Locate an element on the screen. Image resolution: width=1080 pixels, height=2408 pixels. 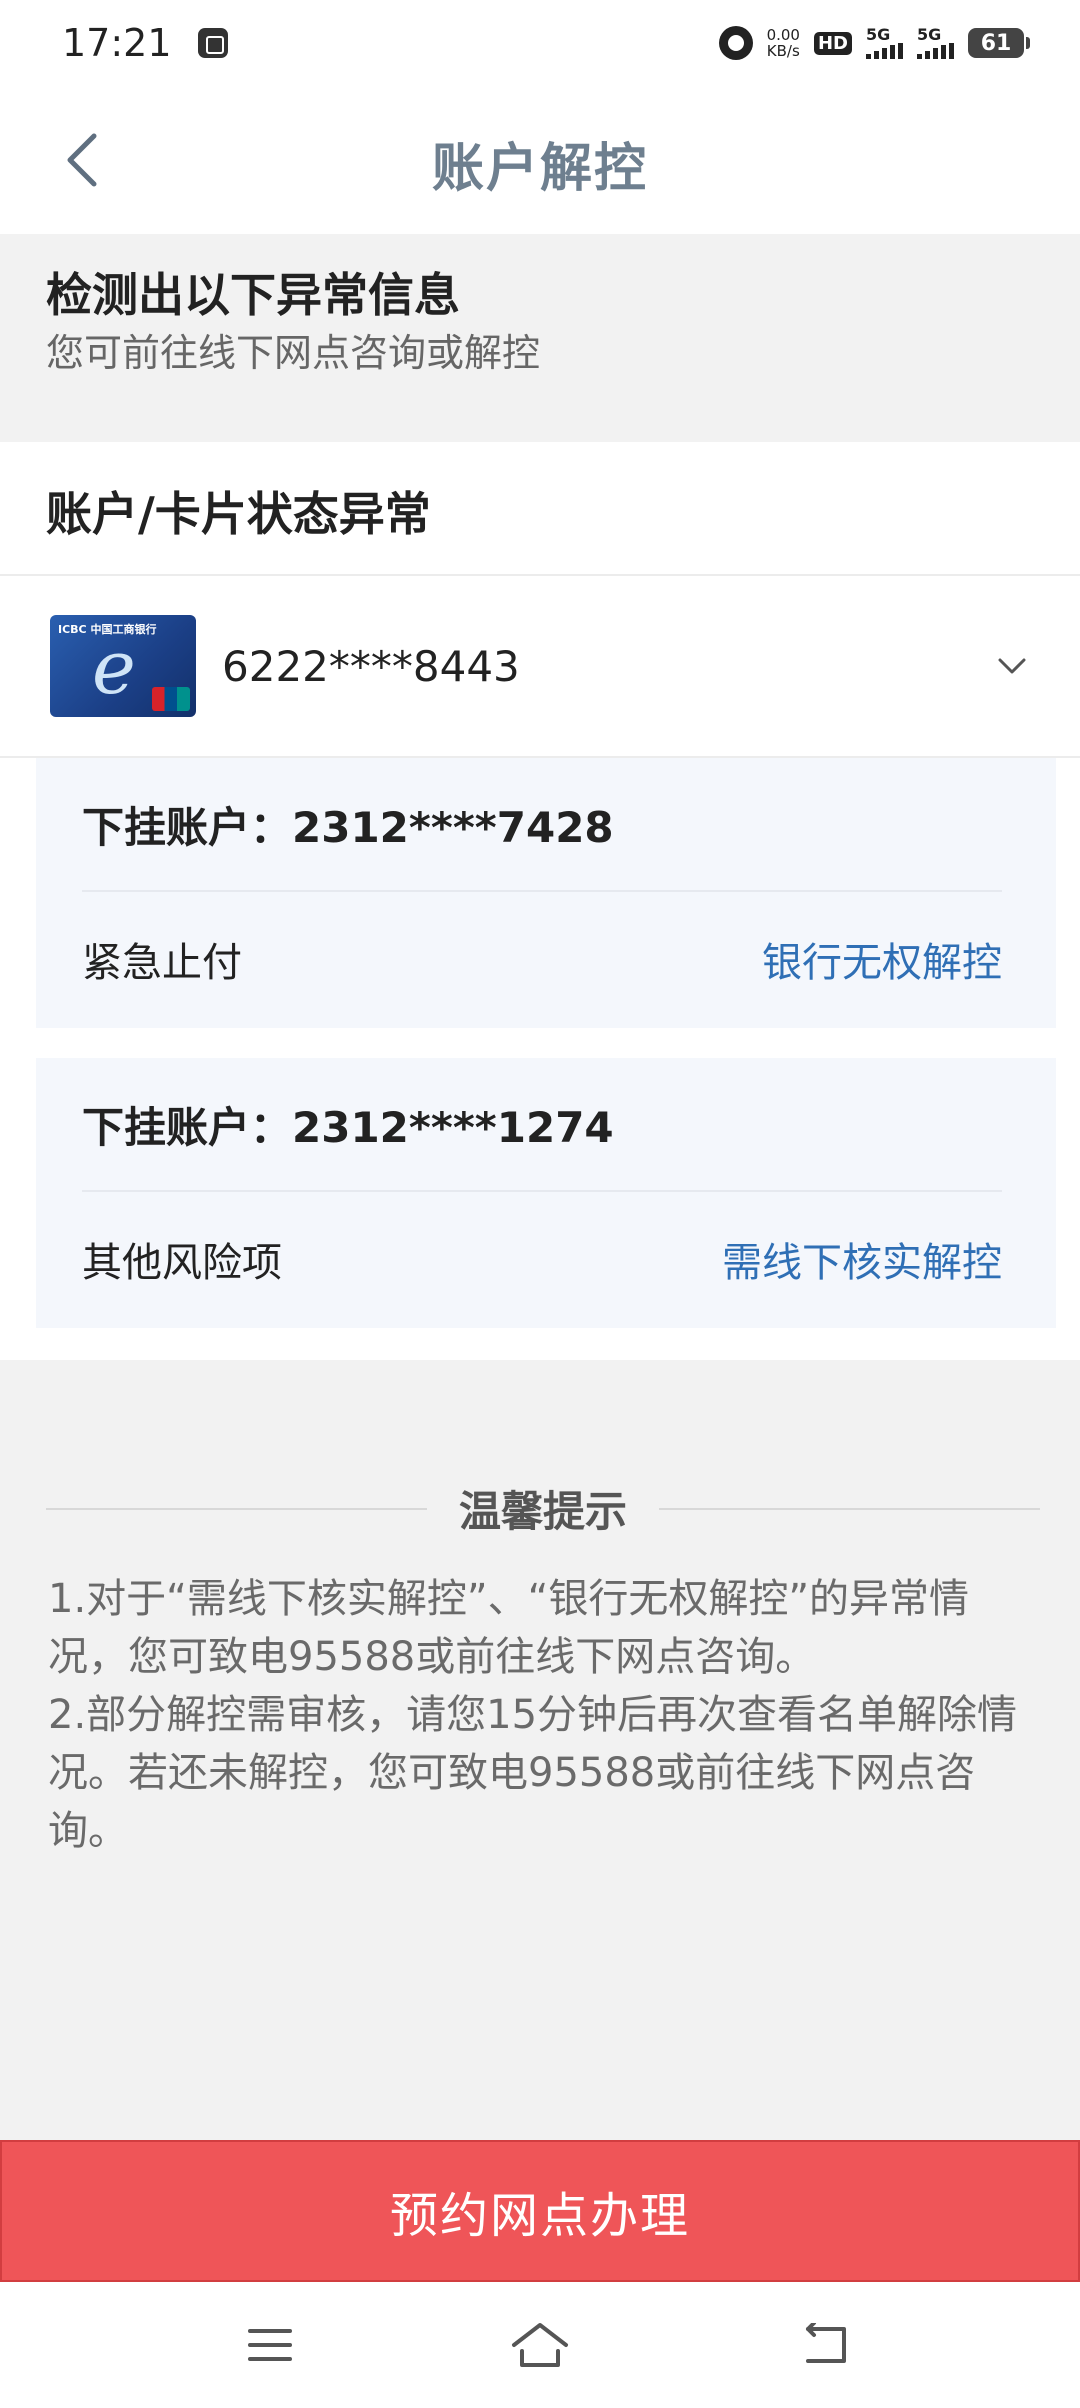
tips-title: 温馨提示 is located at coordinates (543, 1511).